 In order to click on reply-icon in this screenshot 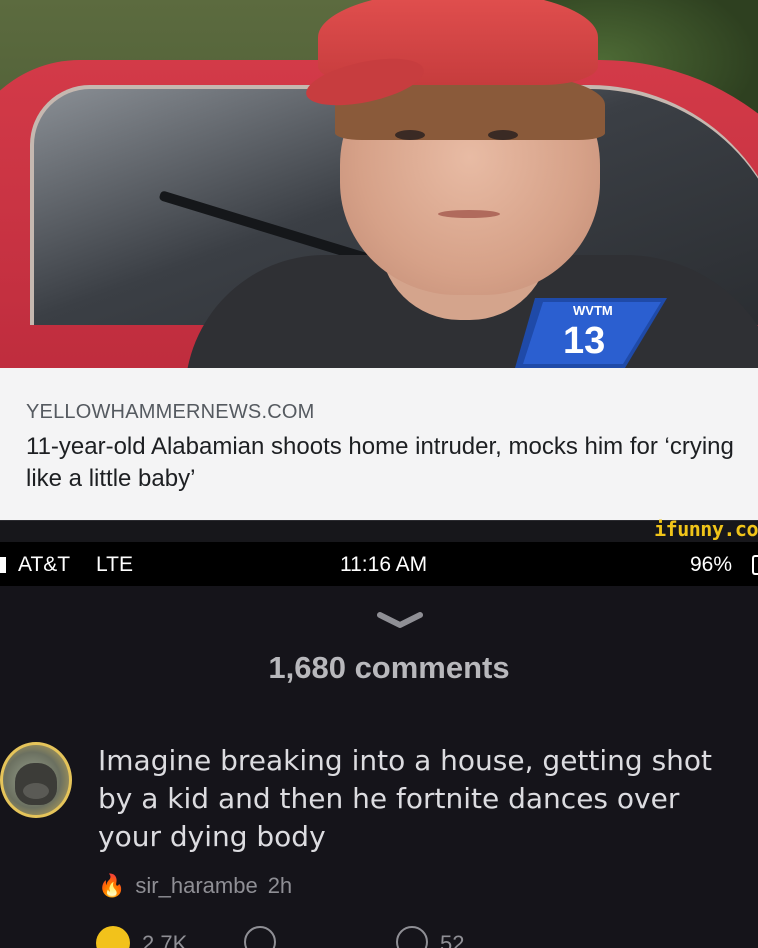, I will do `click(412, 937)`.